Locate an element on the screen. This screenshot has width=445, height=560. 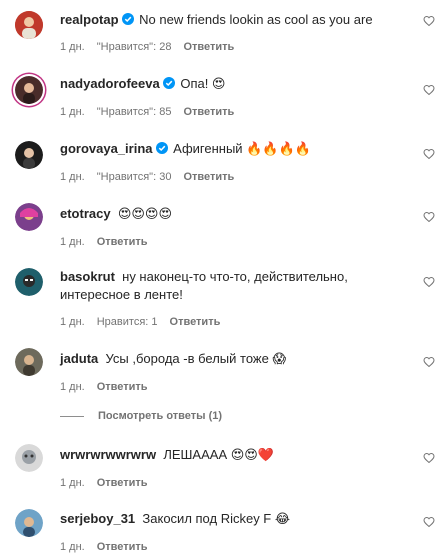
comment-body: gorovaya_irina Афигенный 🔥🔥🔥🔥 is located at coordinates (230, 149).